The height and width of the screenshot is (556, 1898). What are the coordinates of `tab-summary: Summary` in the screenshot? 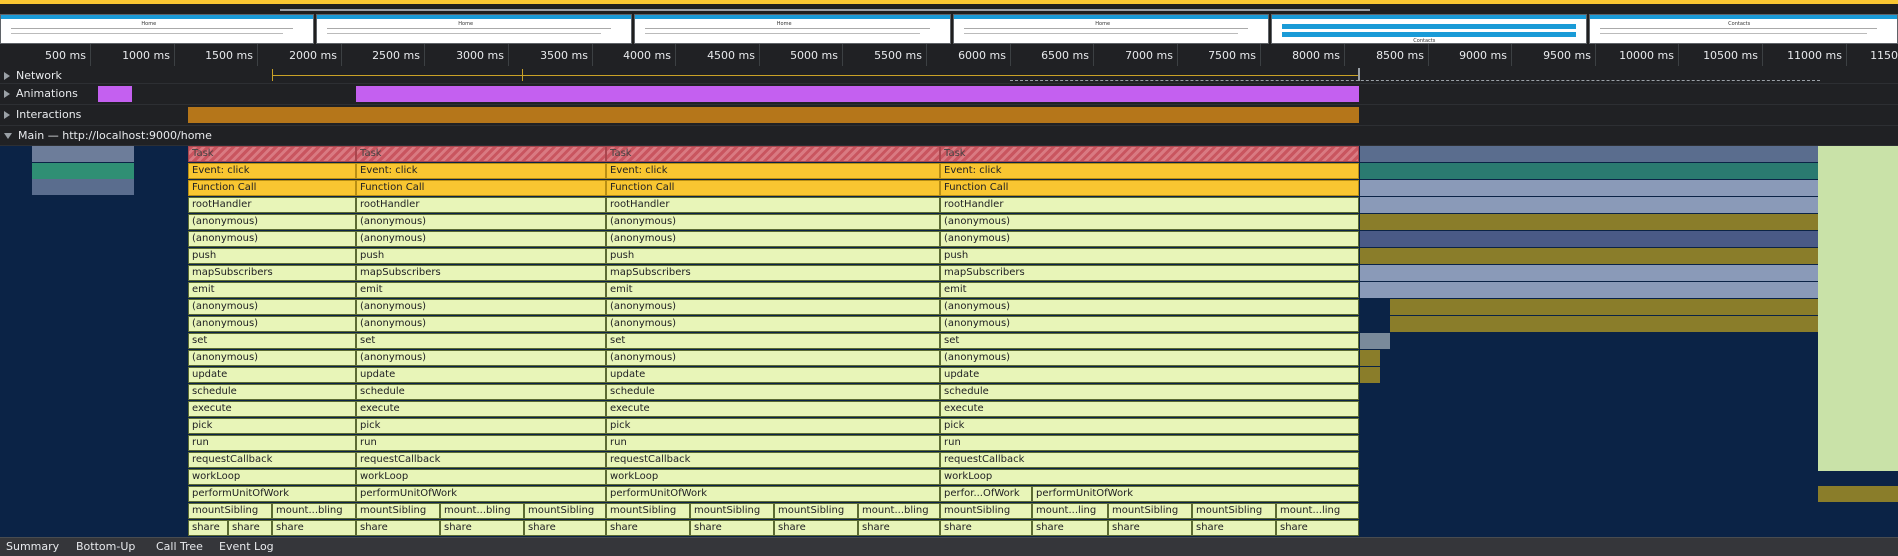 It's located at (32, 546).